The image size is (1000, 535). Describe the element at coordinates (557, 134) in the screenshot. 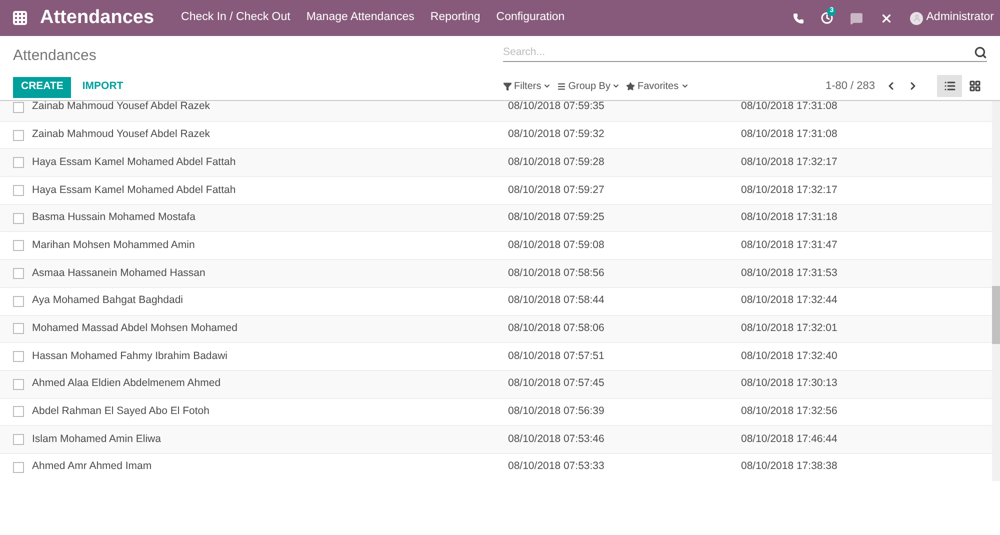

I see `check-in-cell-text: 08/10/2018 07:59:32` at that location.